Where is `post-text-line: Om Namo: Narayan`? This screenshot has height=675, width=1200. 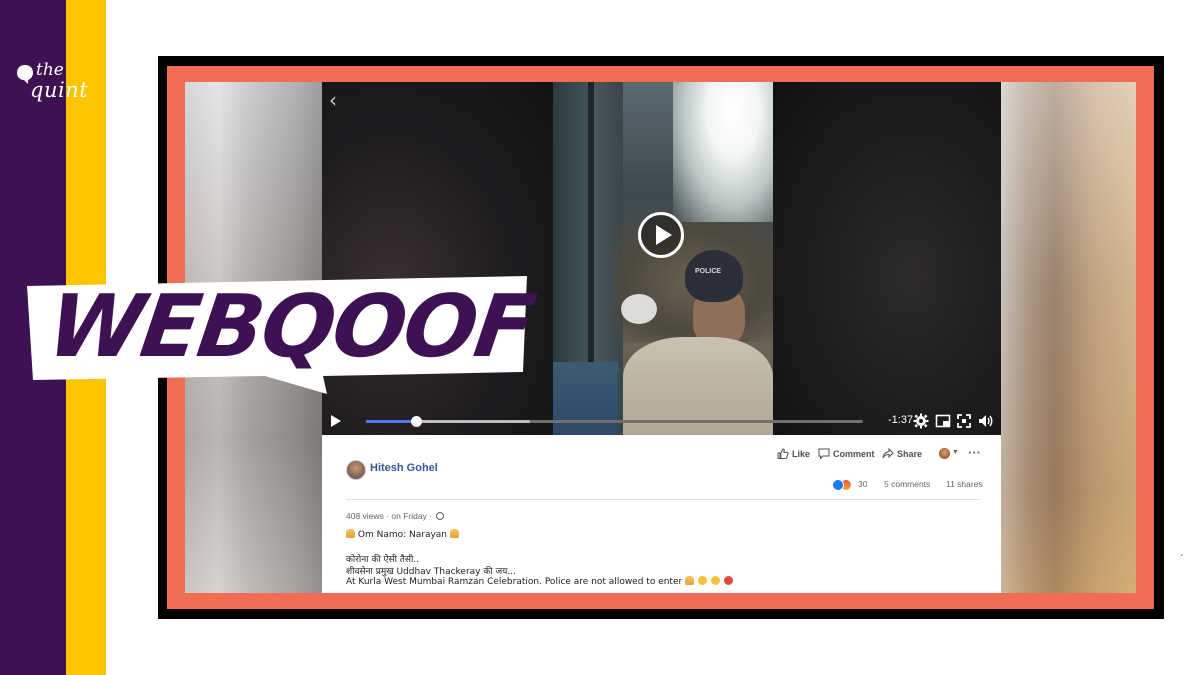
post-text-line: Om Namo: Narayan is located at coordinates (402, 534).